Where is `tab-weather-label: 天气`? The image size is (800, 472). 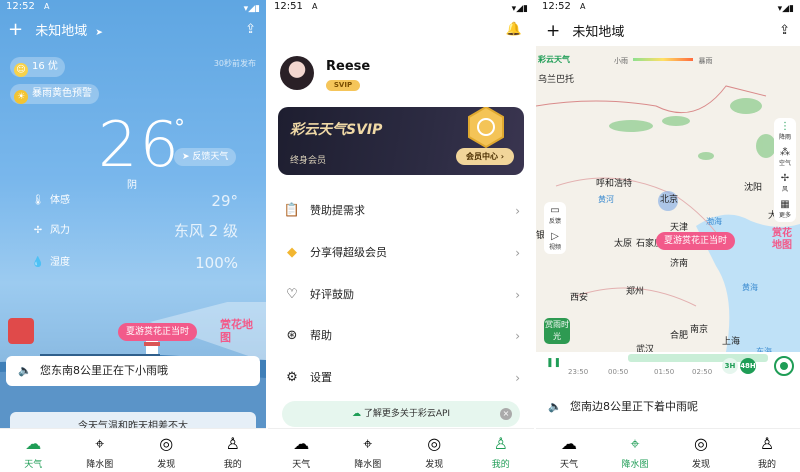 tab-weather-label: 天气 is located at coordinates (301, 465).